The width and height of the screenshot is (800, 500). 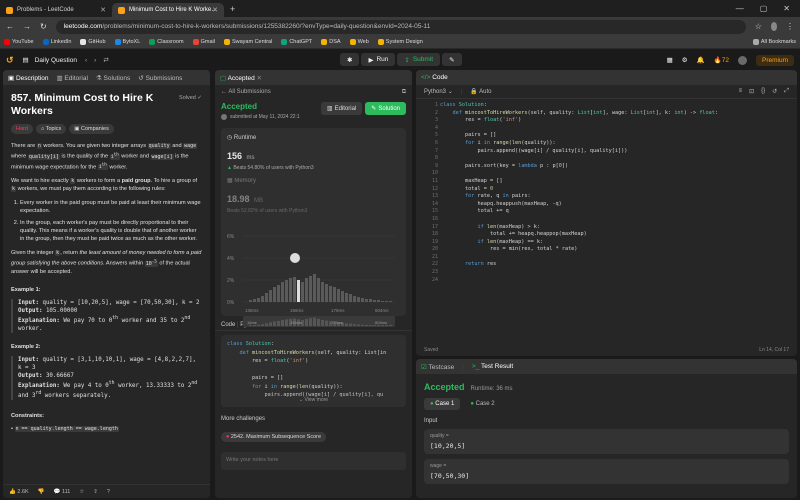 What do you see at coordinates (252, 322) in the screenshot?
I see `x-tick: 16ms` at bounding box center [252, 322].